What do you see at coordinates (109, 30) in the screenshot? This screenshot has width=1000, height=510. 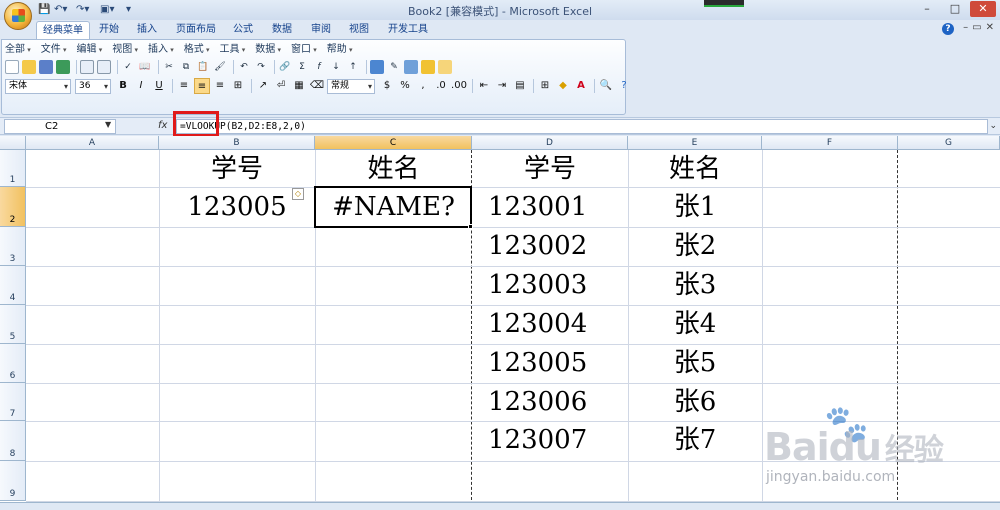 I see `tab-home: 开始` at bounding box center [109, 30].